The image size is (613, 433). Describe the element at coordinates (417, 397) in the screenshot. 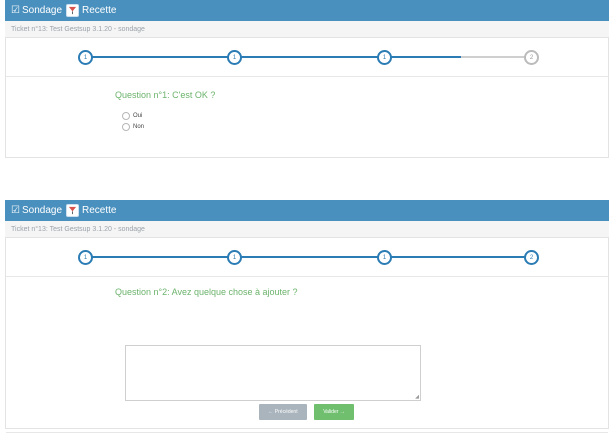

I see `resize-grip-icon: ◢` at that location.